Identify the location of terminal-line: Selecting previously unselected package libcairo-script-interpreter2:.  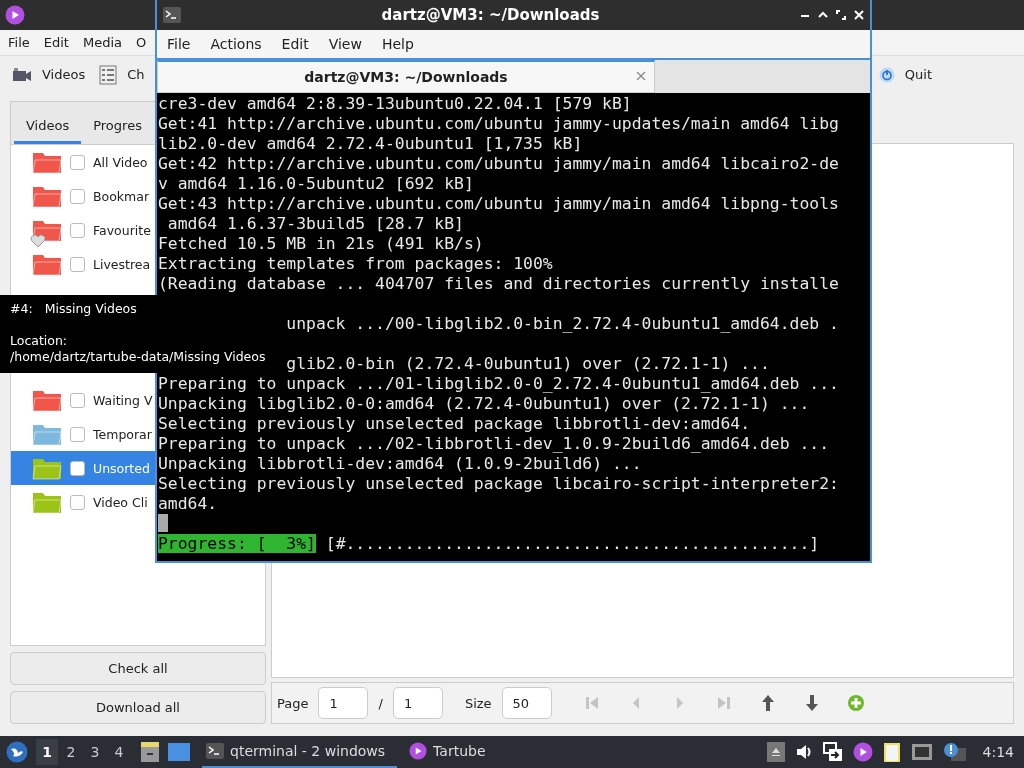
(499, 484).